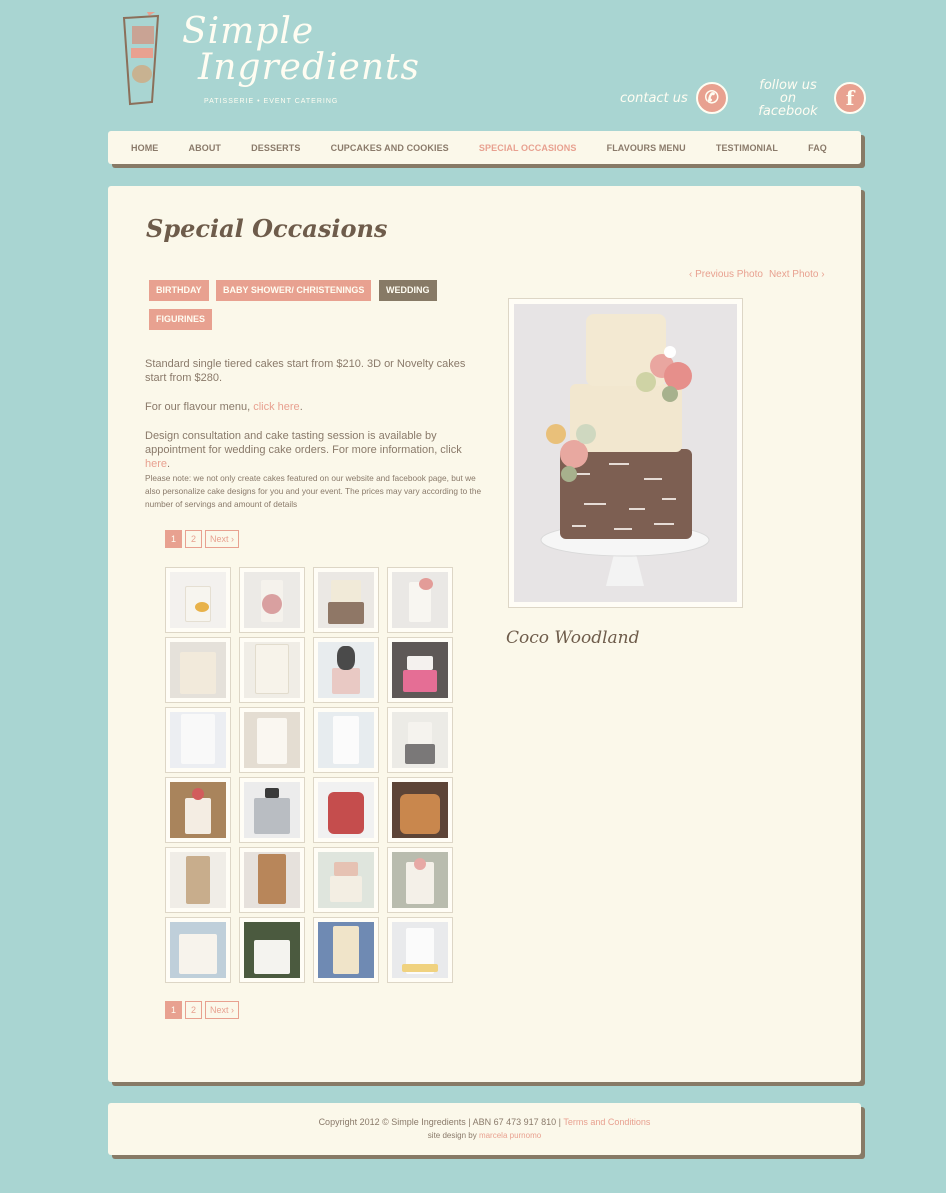 The width and height of the screenshot is (946, 1193). I want to click on cake-glass-logo-icon, so click(141, 59).